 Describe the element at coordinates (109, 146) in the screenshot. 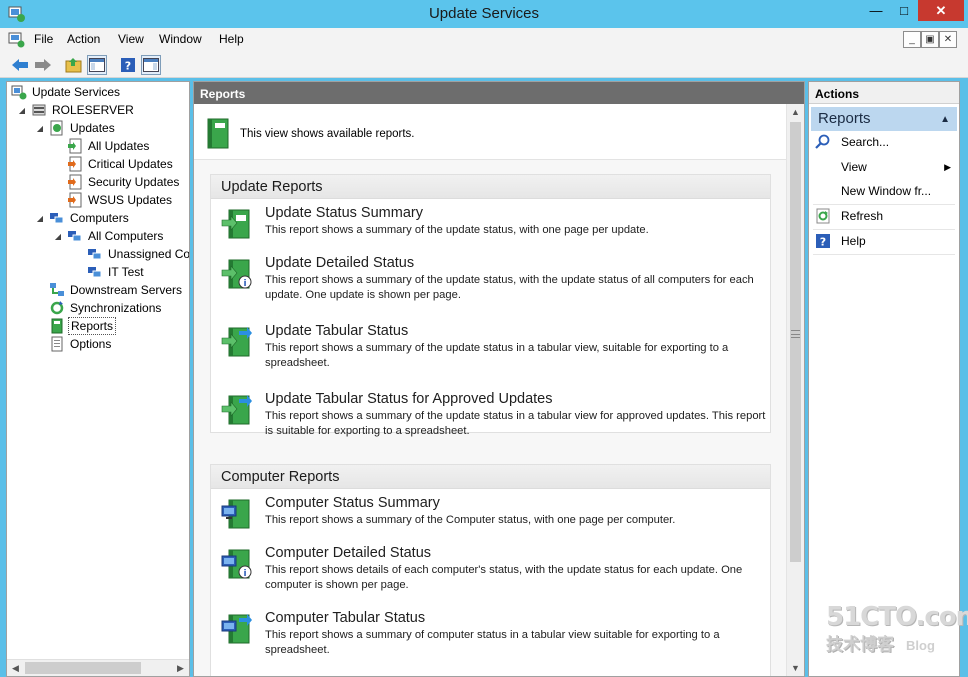

I see `tree-item-all-updates: All Updates` at that location.